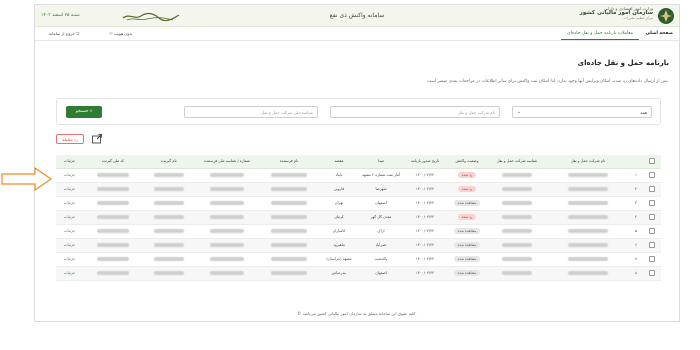  Describe the element at coordinates (339, 273) in the screenshot. I see `destination-cell: بندرعباس` at that location.